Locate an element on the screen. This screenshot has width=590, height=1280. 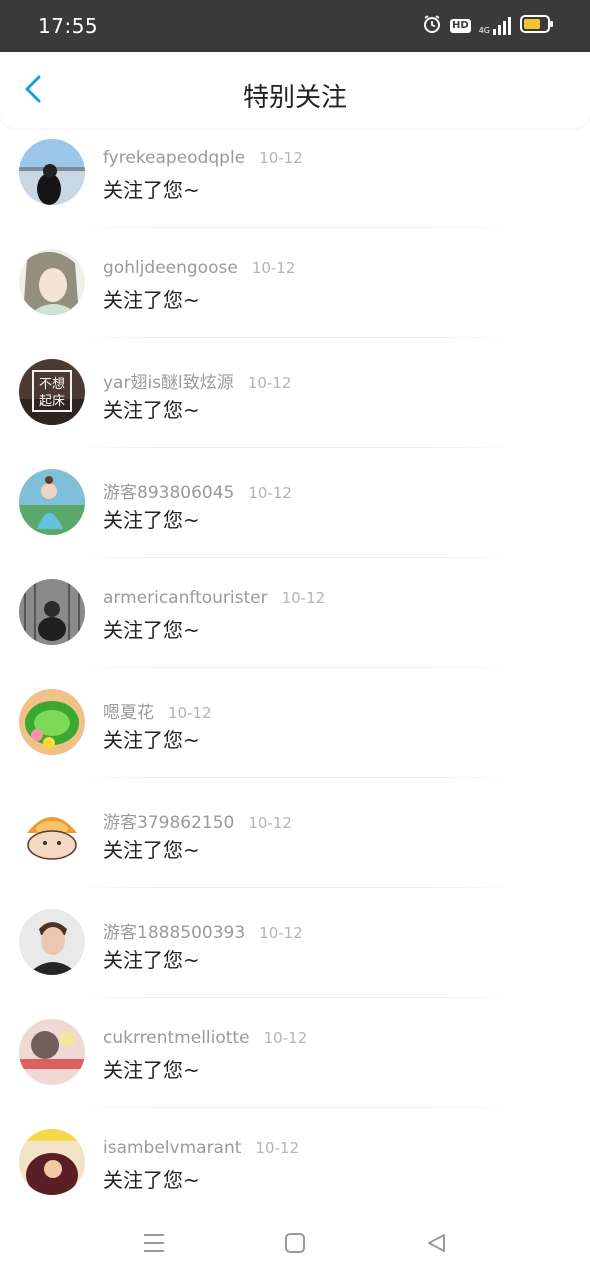
username: 游客893806045 is located at coordinates (168, 493).